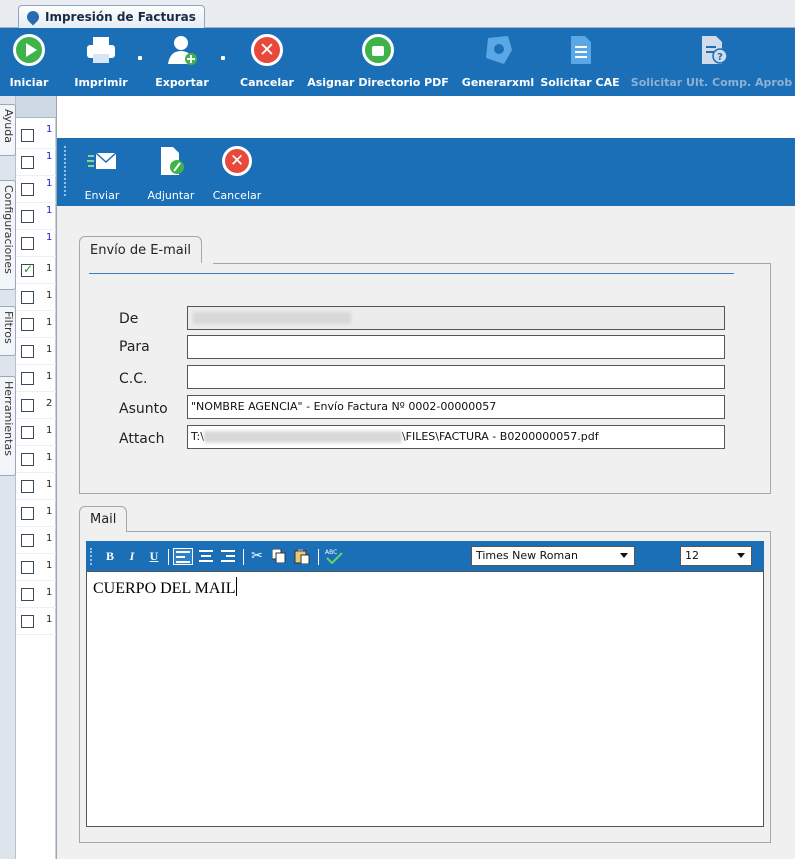  Describe the element at coordinates (154, 556) in the screenshot. I see `underline-button: U` at that location.